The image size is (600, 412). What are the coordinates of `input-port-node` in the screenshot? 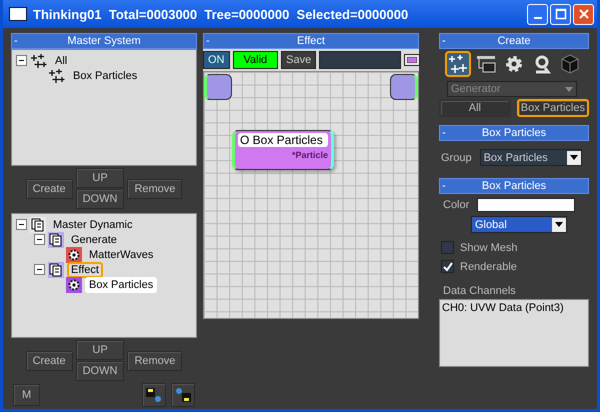 It's located at (218, 87).